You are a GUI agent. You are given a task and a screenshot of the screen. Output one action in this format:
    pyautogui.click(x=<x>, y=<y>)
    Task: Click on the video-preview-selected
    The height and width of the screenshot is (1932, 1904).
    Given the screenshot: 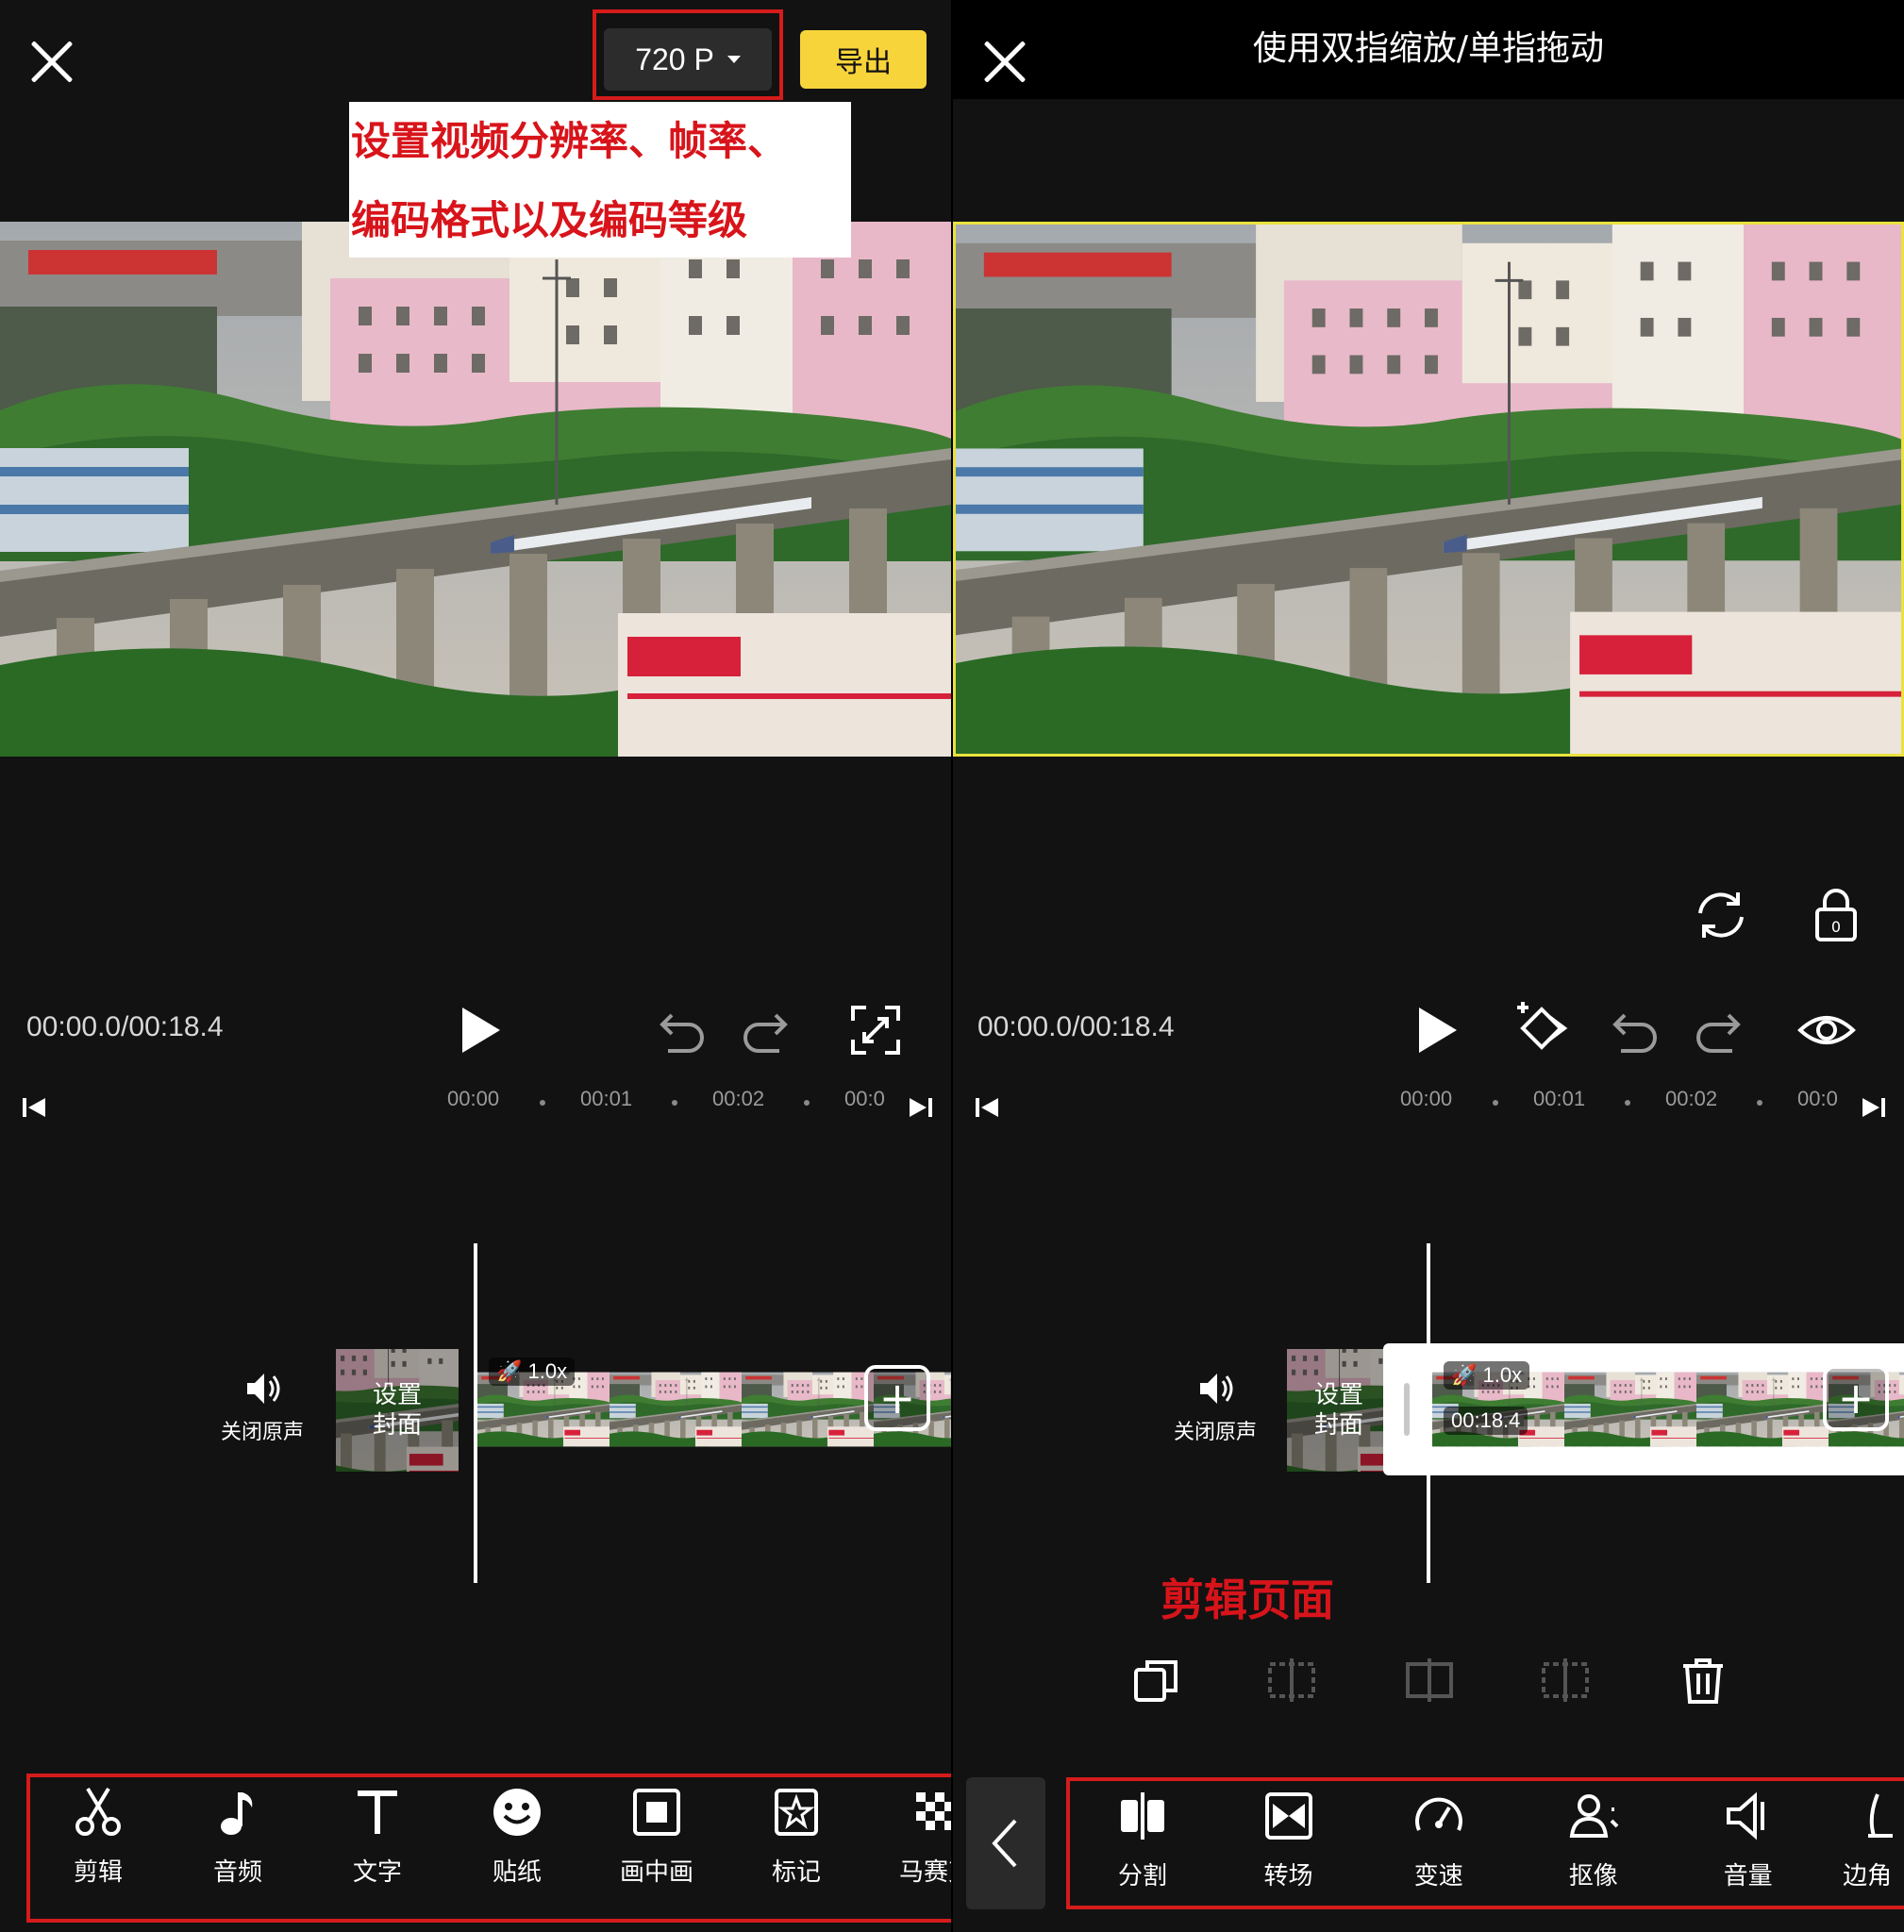 What is the action you would take?
    pyautogui.click(x=1428, y=490)
    